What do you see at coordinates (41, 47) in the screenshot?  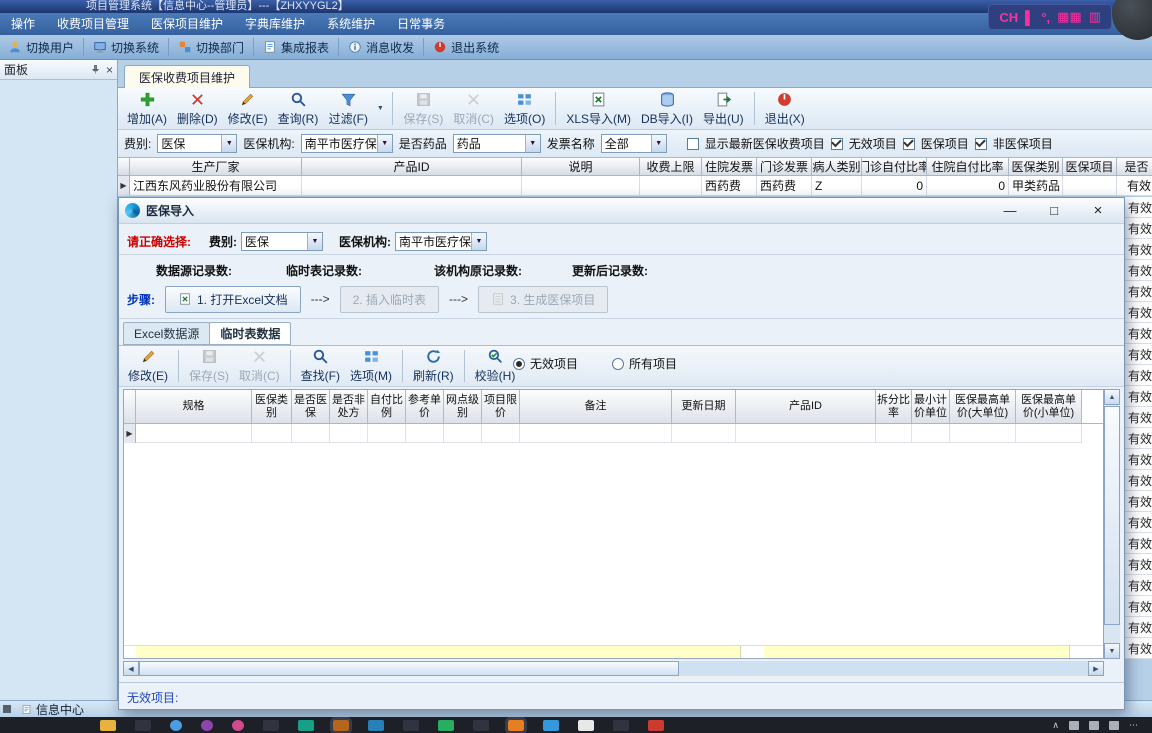 I see `switch-user-button: 切换用户` at bounding box center [41, 47].